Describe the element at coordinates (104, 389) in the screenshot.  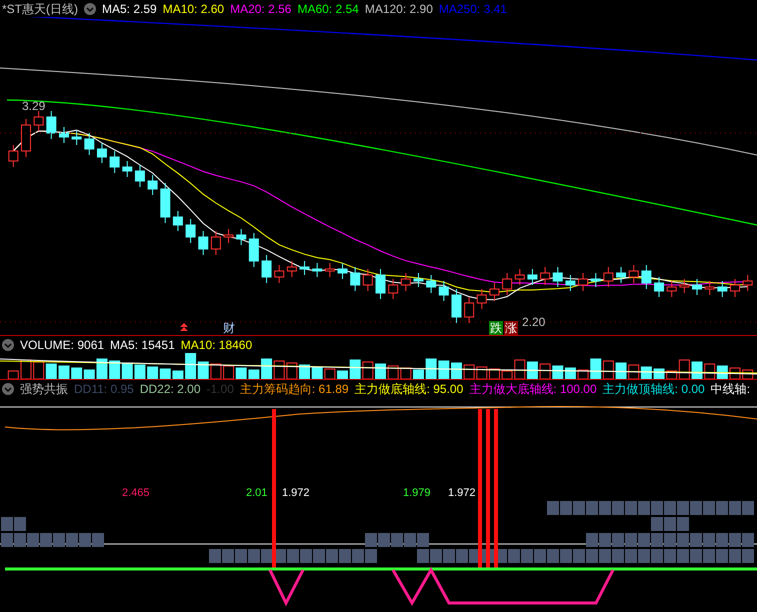
I see `legend-value: DD11: 0.95` at that location.